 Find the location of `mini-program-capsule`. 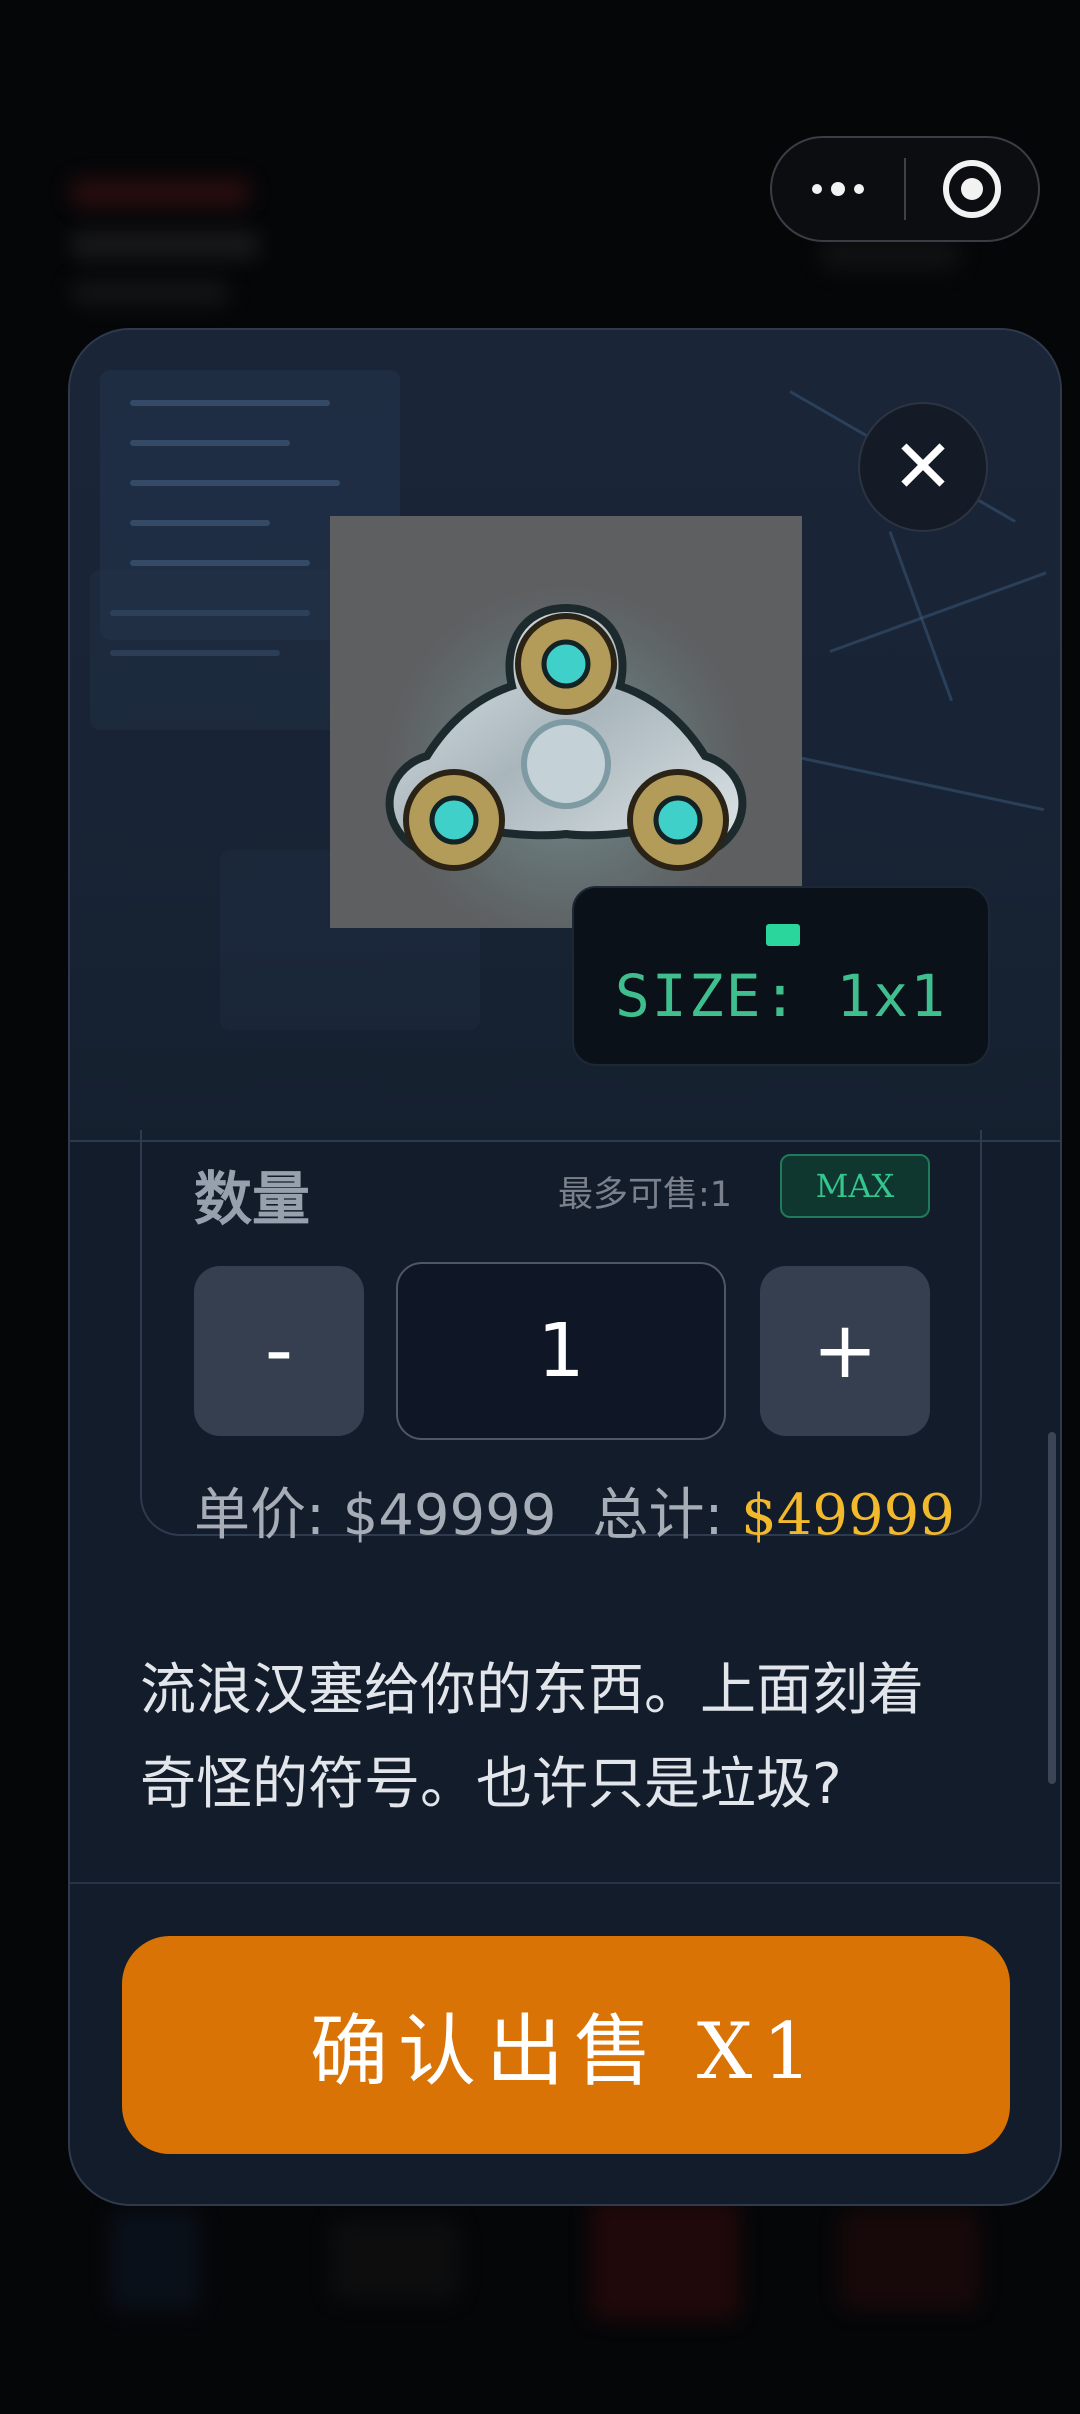

mini-program-capsule is located at coordinates (905, 189).